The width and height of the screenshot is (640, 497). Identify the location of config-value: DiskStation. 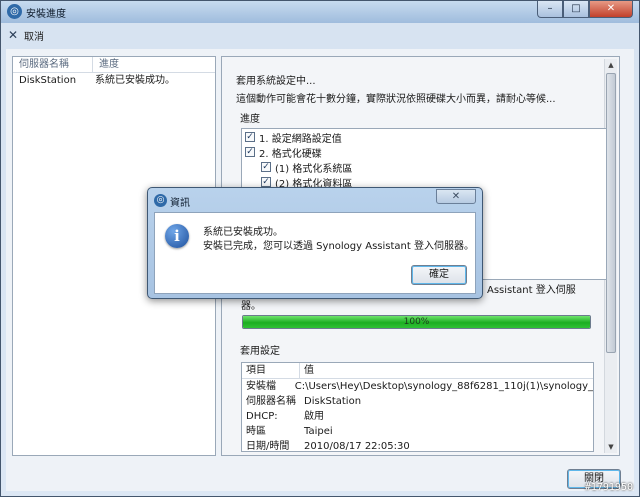
(333, 401).